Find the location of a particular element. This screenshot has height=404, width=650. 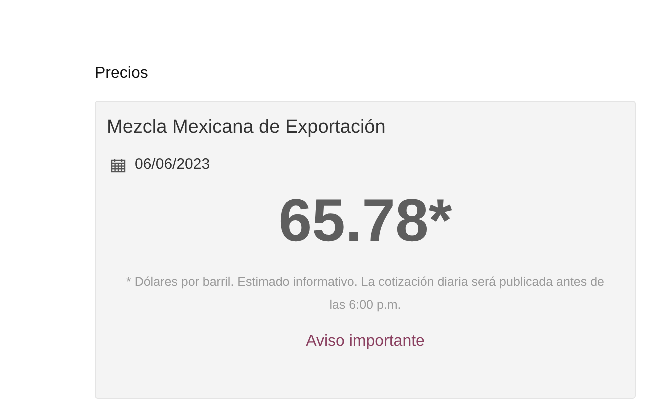

section-title: Precios is located at coordinates (122, 74).